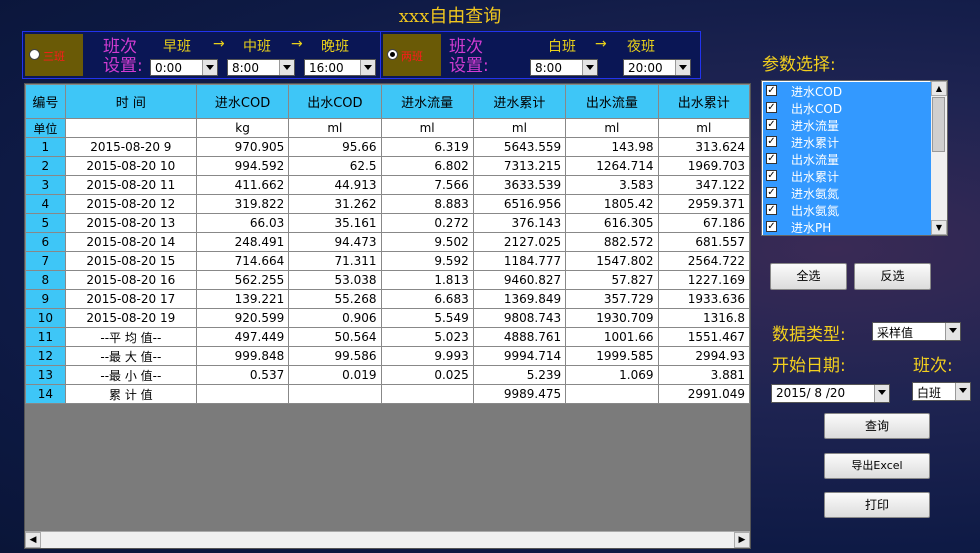  Describe the element at coordinates (847, 90) in the screenshot. I see `param-item: ✓ 进水COD` at that location.